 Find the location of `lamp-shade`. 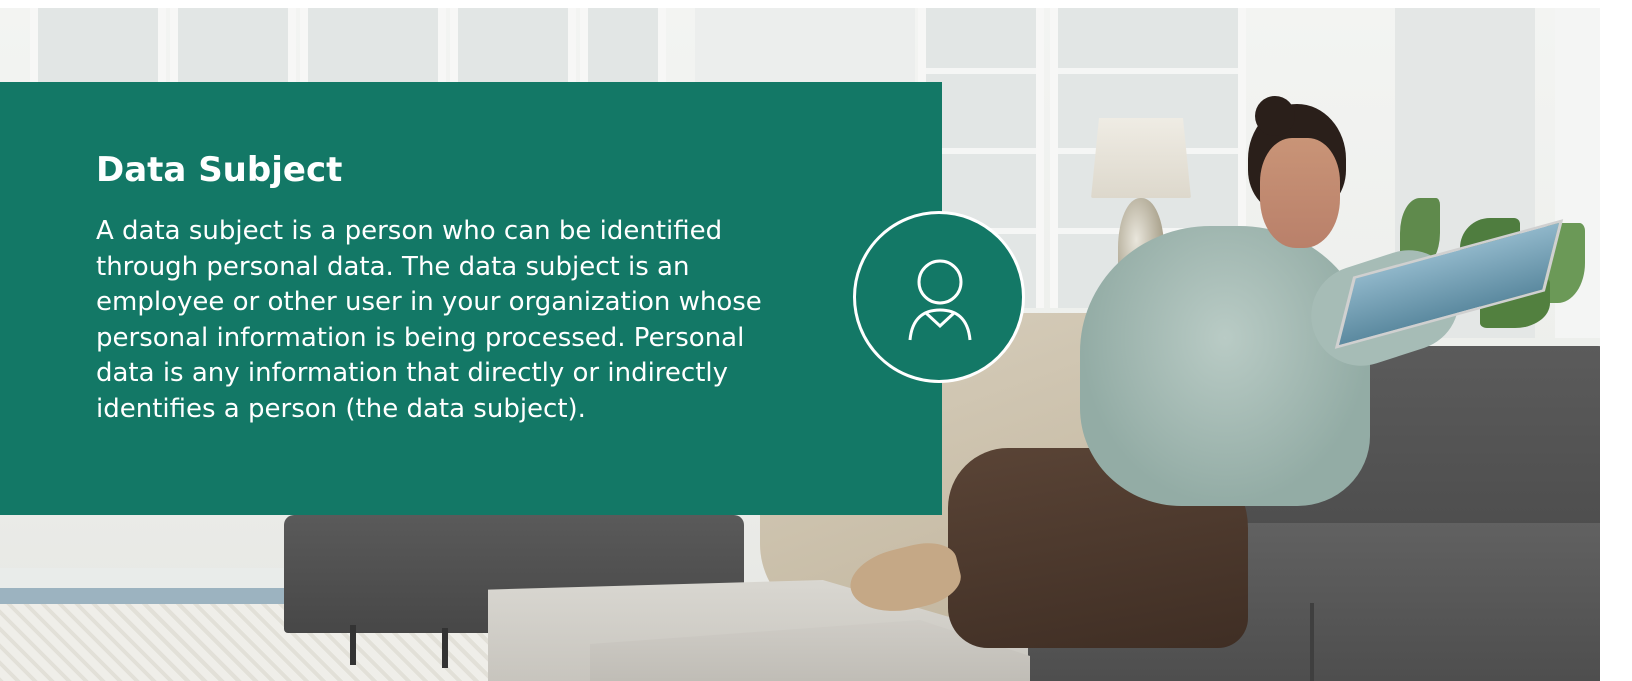

lamp-shade is located at coordinates (1141, 158).